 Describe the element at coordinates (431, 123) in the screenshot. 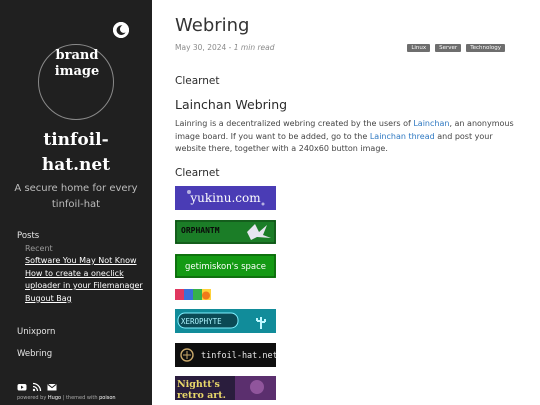

I see `lainchan-link: Lainchan` at that location.